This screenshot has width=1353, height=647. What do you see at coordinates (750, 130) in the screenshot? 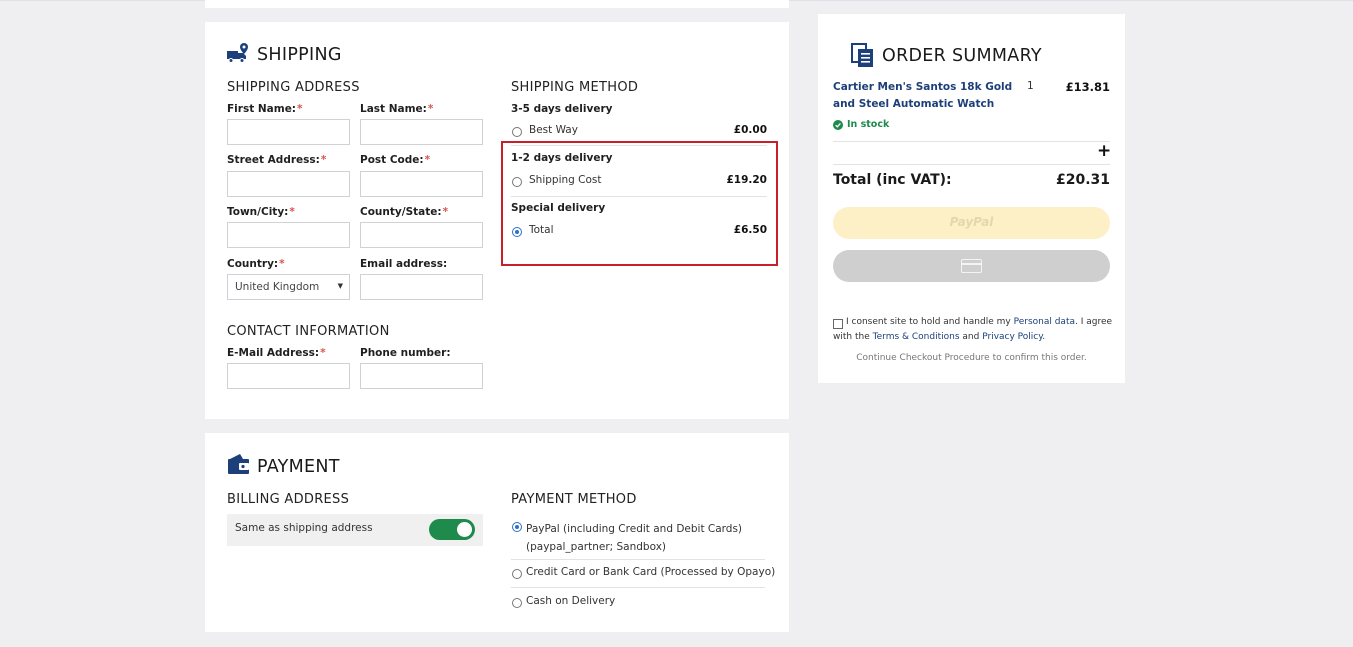
I see `shipping-option-price: £0.00` at bounding box center [750, 130].